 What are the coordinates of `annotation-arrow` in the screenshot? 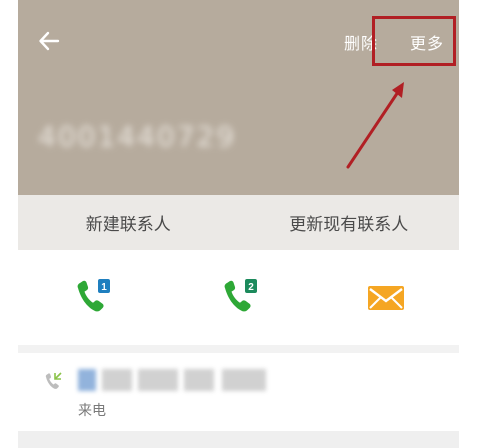 It's located at (375, 125).